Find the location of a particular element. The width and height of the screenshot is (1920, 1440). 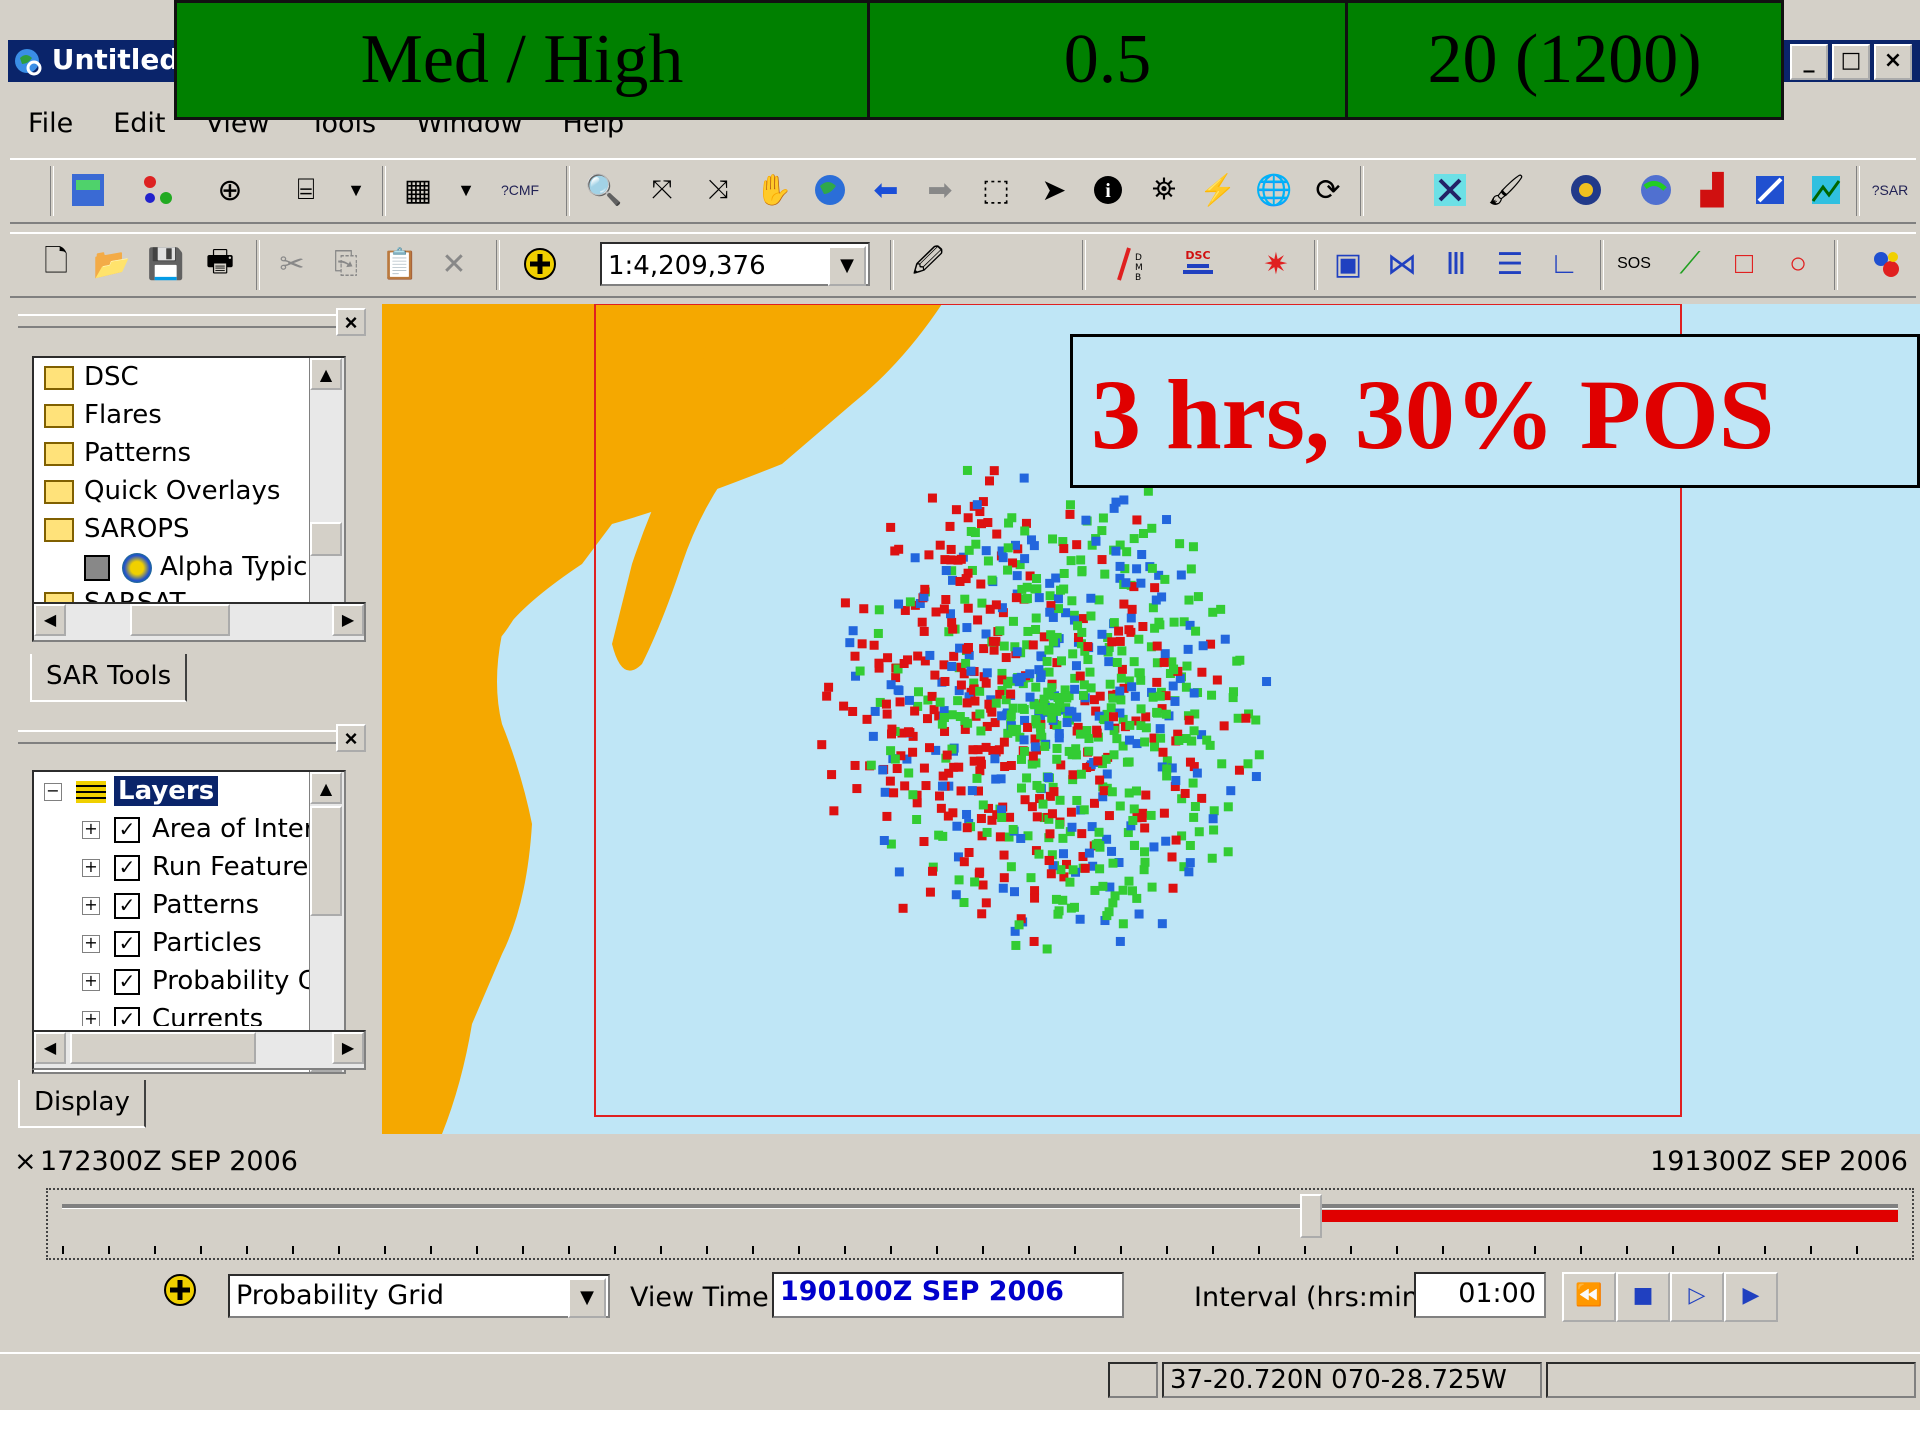

tree-item-dsc: DSC is located at coordinates (189, 377).